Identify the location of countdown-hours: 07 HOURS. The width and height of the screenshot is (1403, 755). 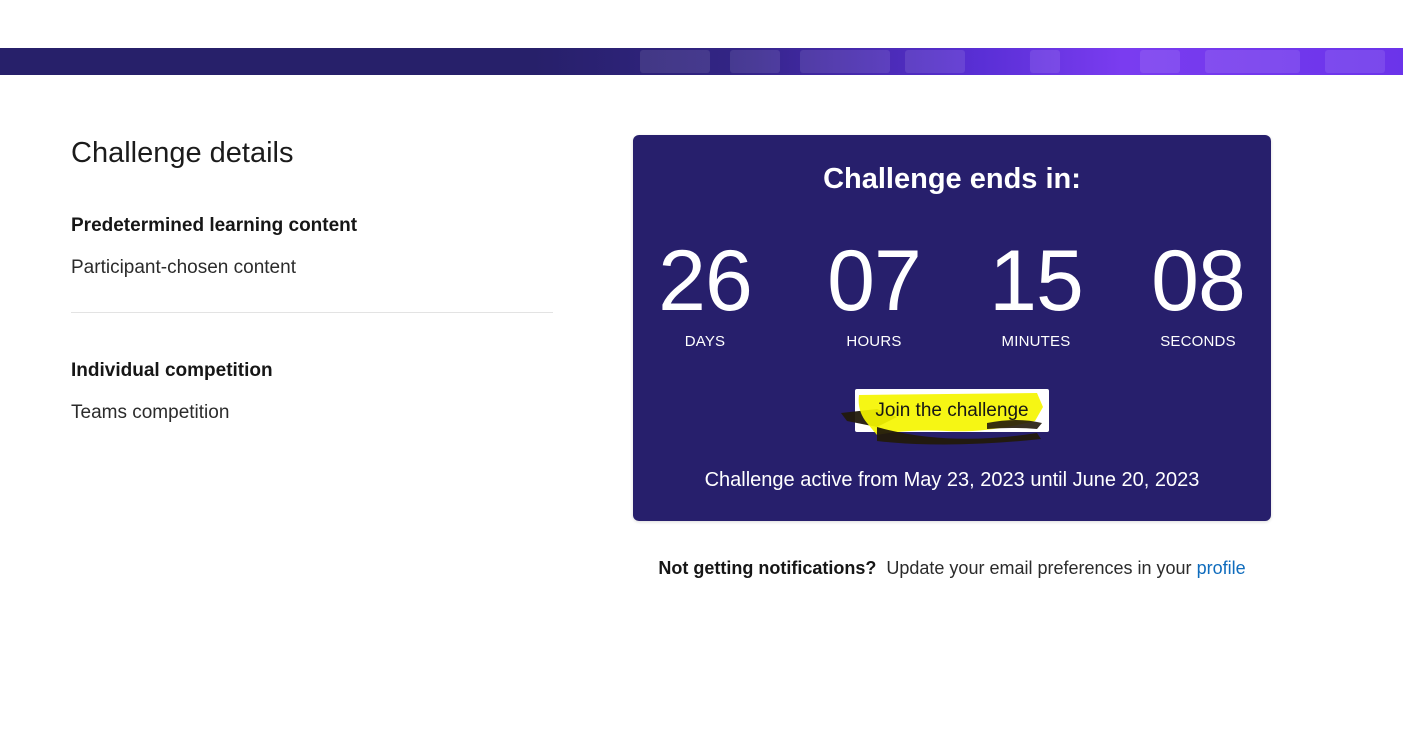
(874, 293).